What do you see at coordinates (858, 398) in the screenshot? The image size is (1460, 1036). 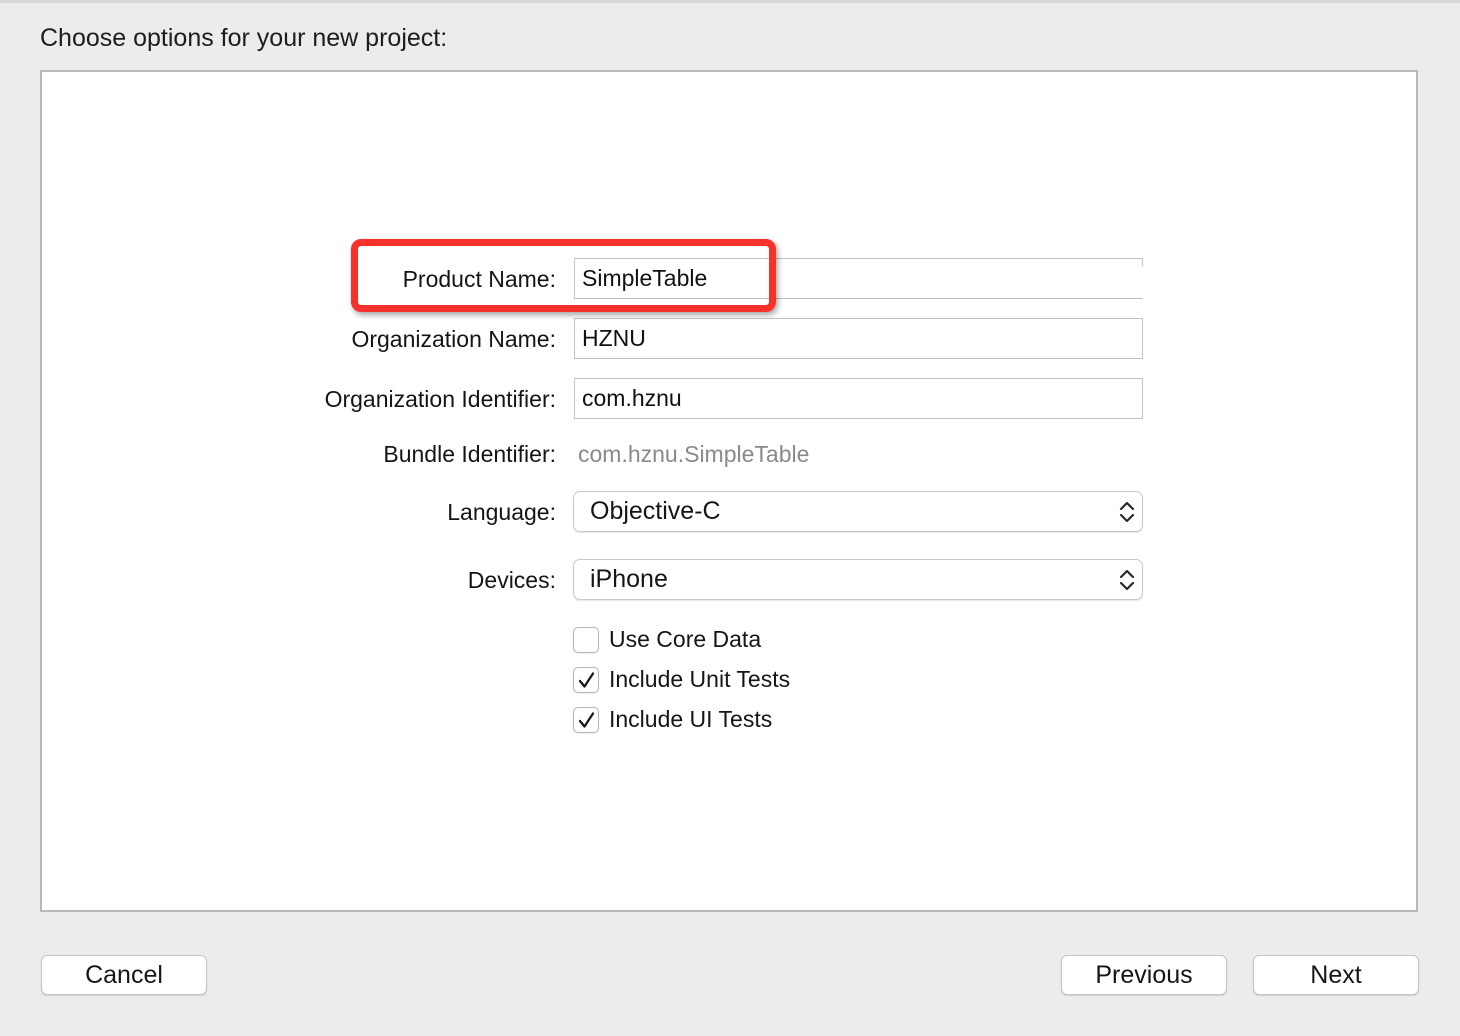 I see `organization-identifier-field: com.hznu` at bounding box center [858, 398].